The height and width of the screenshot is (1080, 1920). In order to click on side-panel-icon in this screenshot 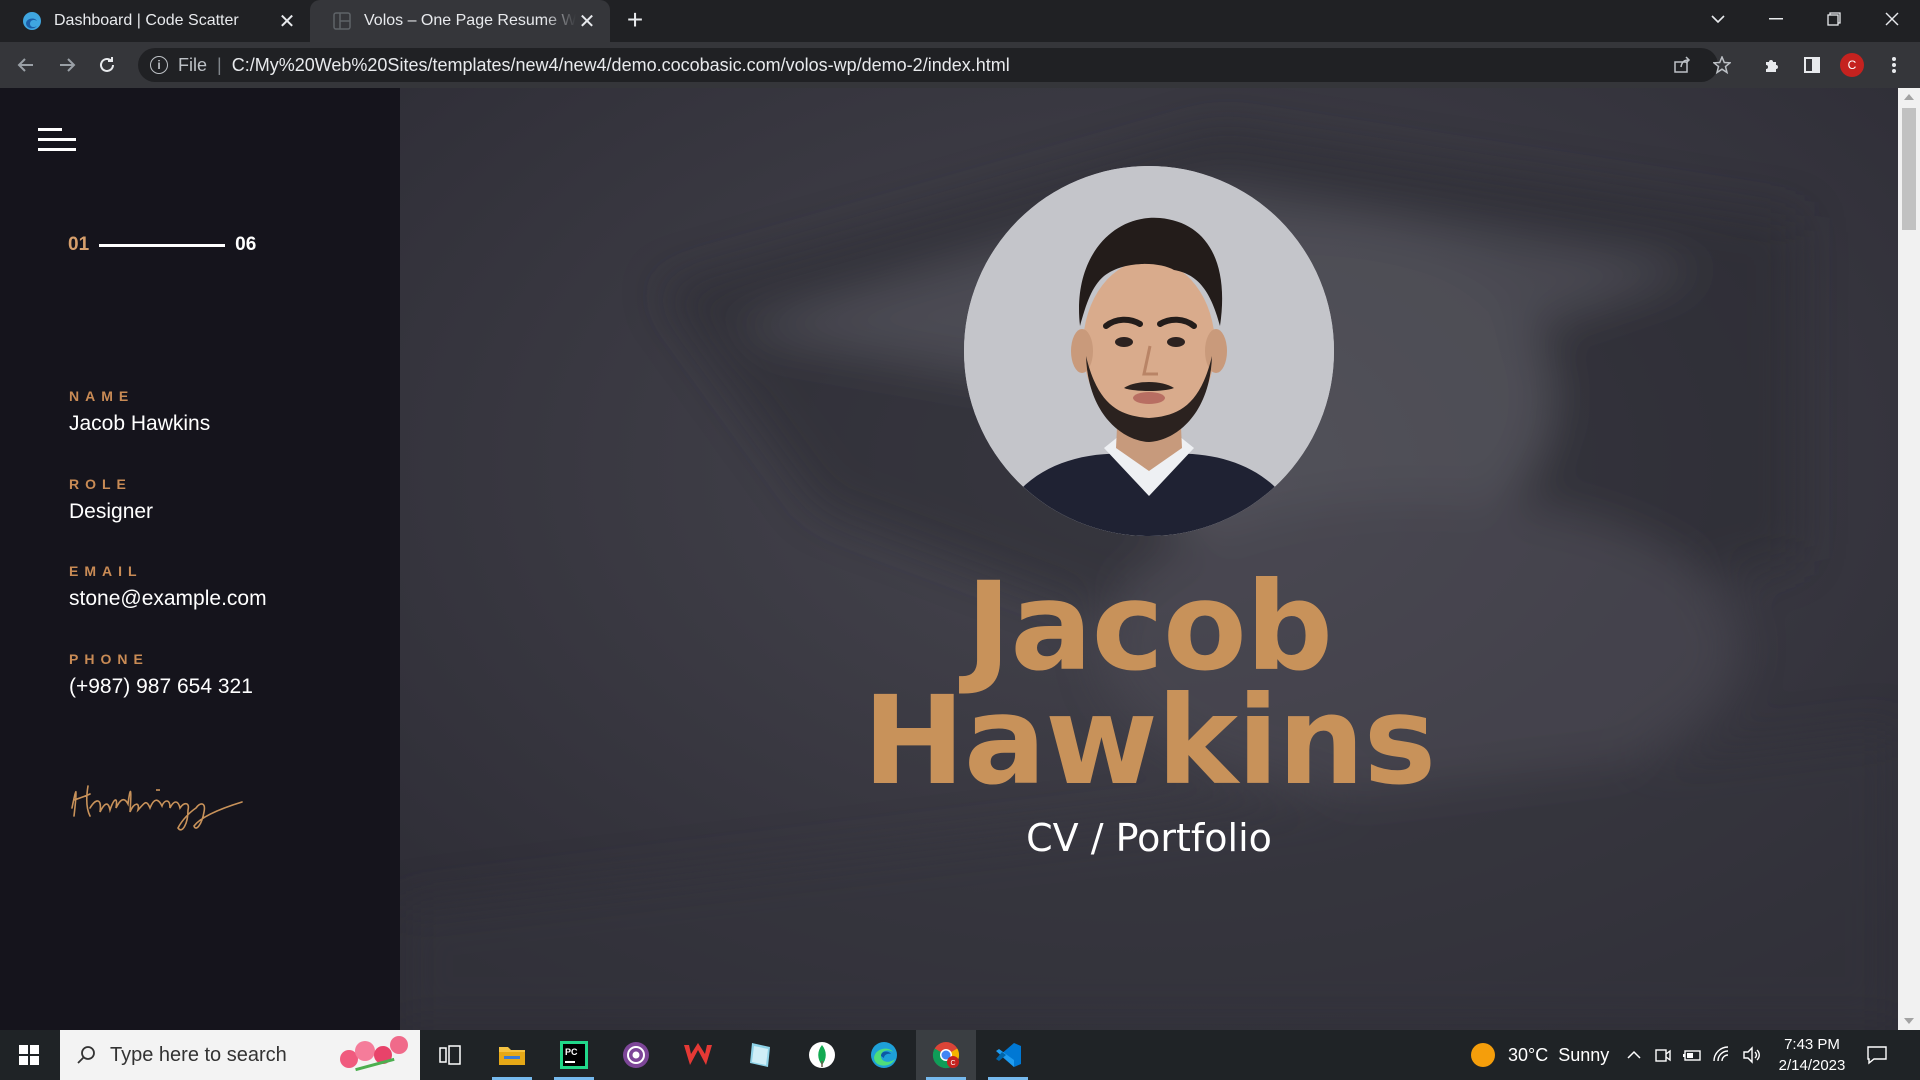, I will do `click(1812, 65)`.